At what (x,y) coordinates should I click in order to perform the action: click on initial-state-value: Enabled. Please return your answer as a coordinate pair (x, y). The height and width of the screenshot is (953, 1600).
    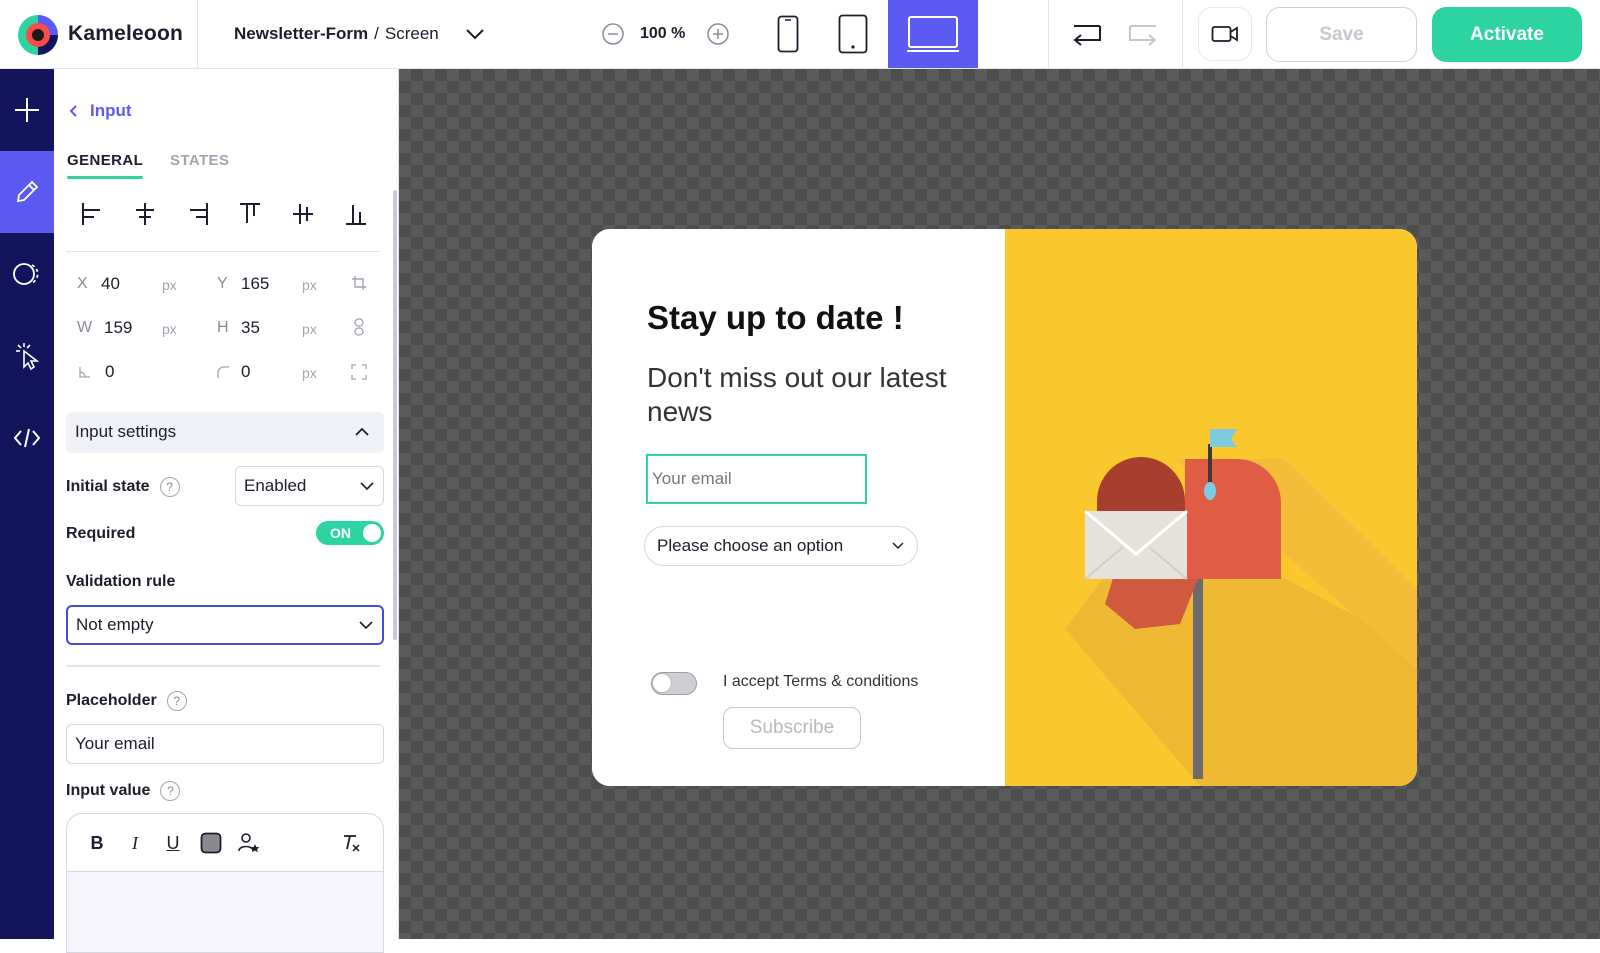
    Looking at the image, I should click on (275, 485).